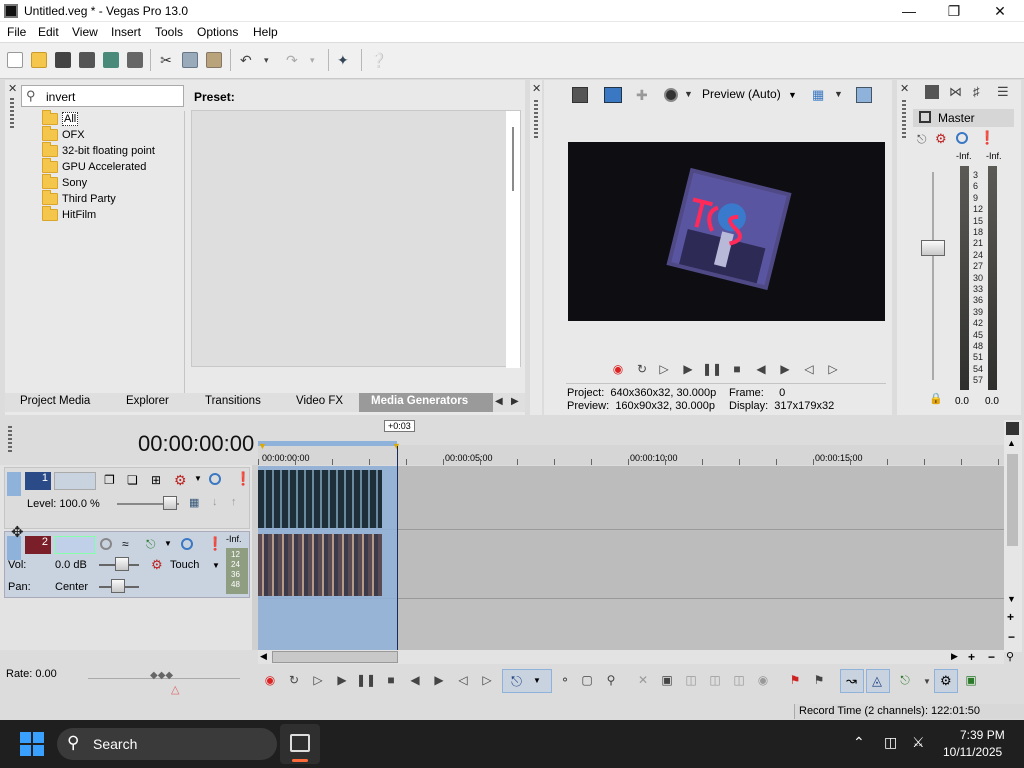  What do you see at coordinates (909, 11) in the screenshot?
I see `minimize-button: —` at bounding box center [909, 11].